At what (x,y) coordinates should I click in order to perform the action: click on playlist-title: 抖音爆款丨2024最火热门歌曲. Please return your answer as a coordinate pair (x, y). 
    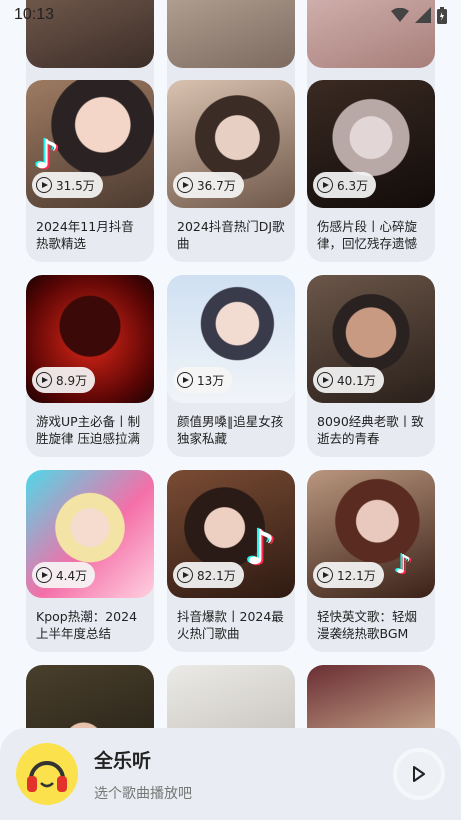
    Looking at the image, I should click on (230, 625).